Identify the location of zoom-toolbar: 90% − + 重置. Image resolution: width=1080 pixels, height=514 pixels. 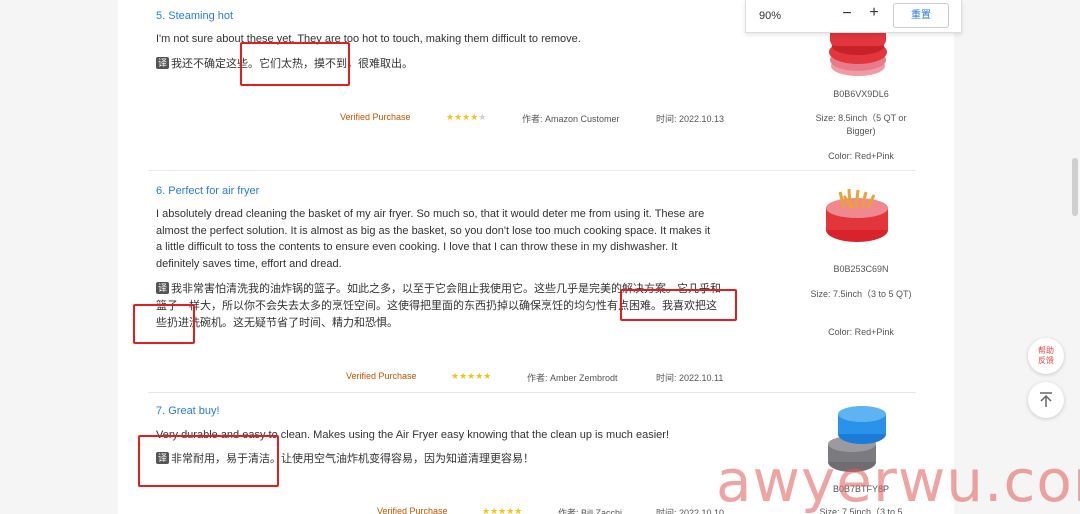
(853, 16).